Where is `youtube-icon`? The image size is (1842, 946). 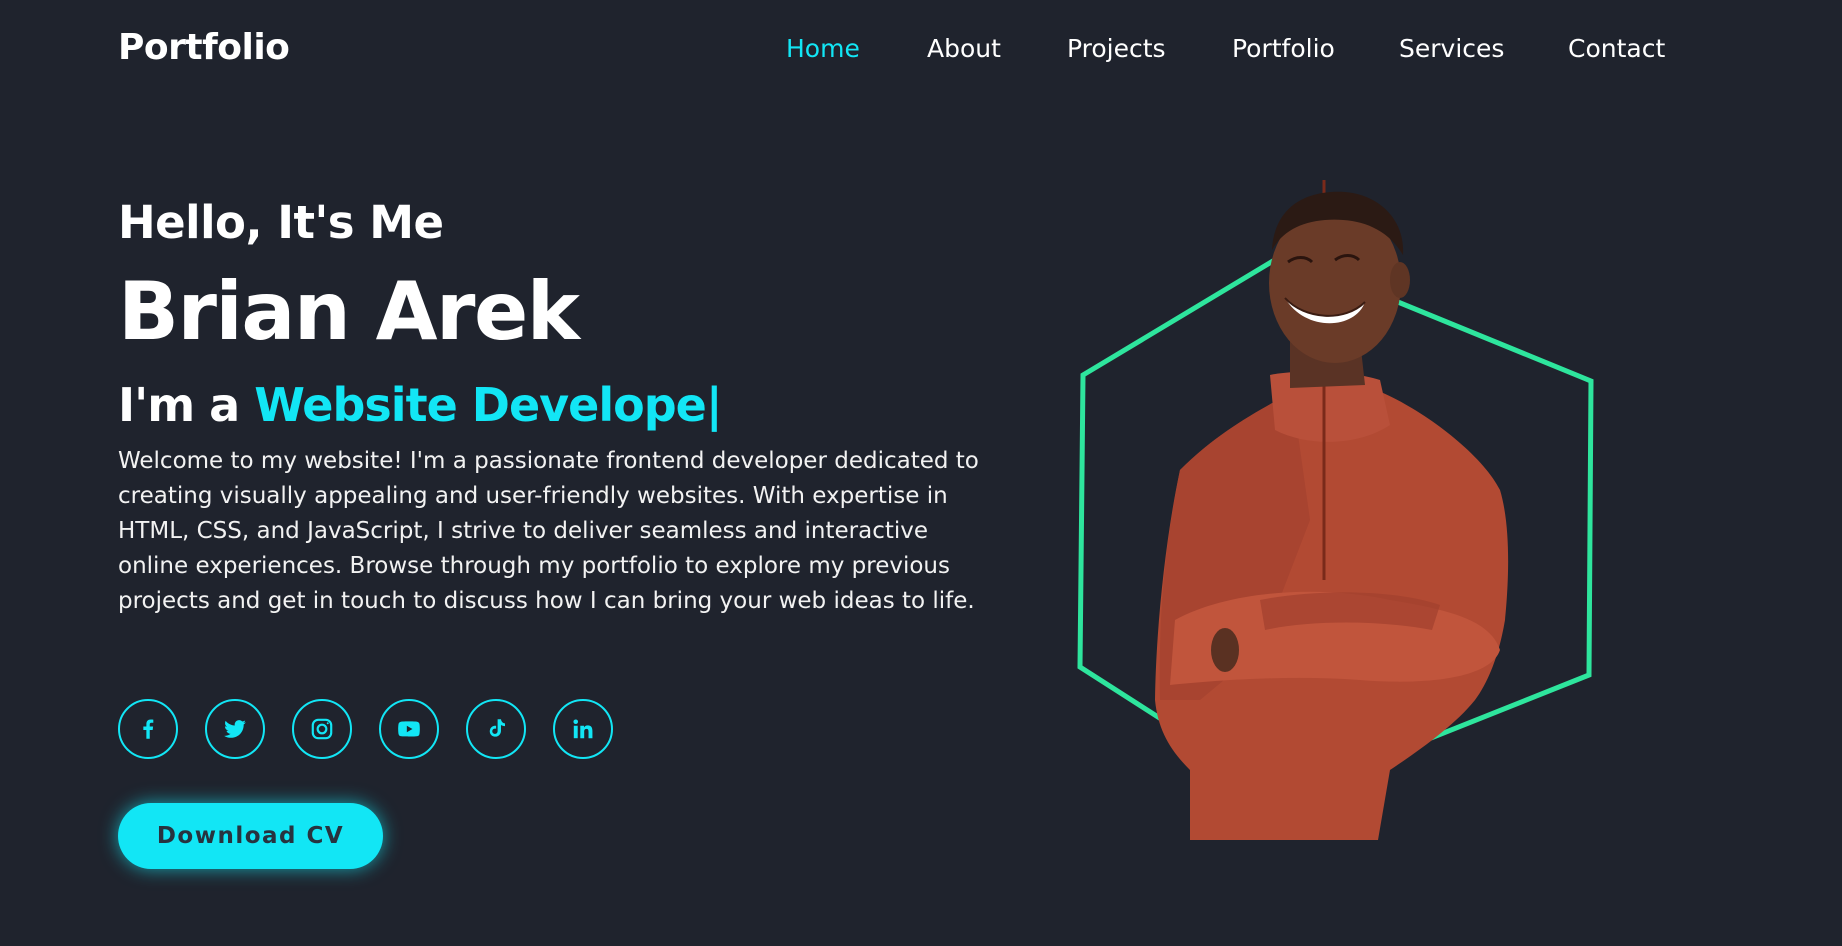 youtube-icon is located at coordinates (409, 729).